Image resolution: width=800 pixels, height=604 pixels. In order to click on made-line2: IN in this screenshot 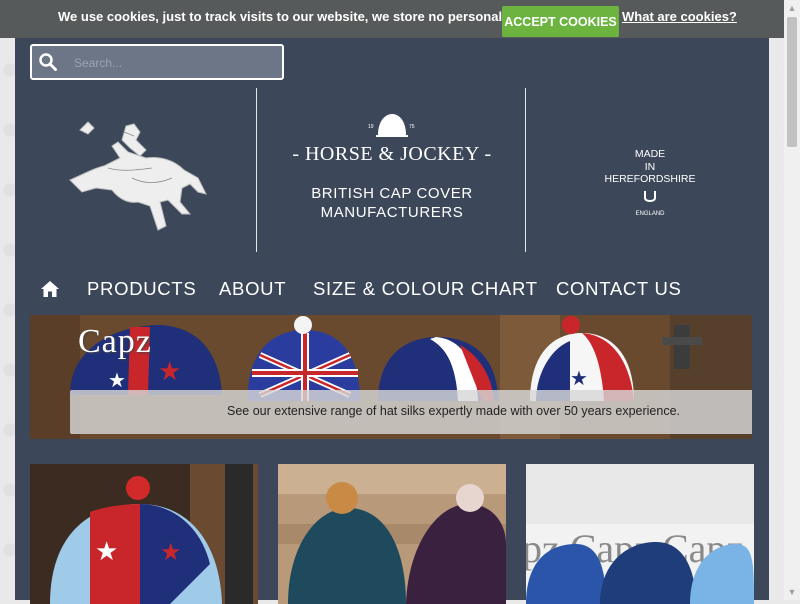, I will do `click(650, 166)`.